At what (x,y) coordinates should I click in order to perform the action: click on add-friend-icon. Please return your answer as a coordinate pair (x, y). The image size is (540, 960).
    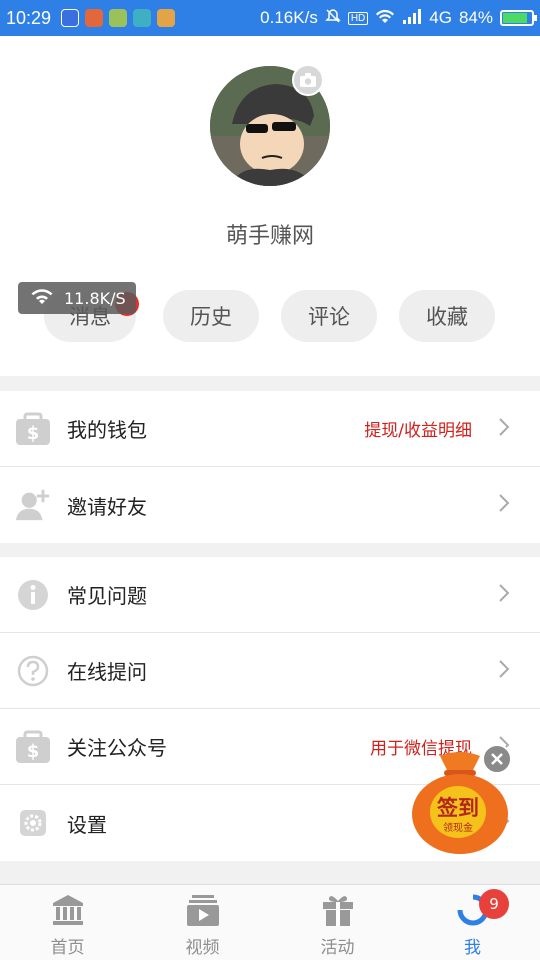
    Looking at the image, I should click on (33, 505).